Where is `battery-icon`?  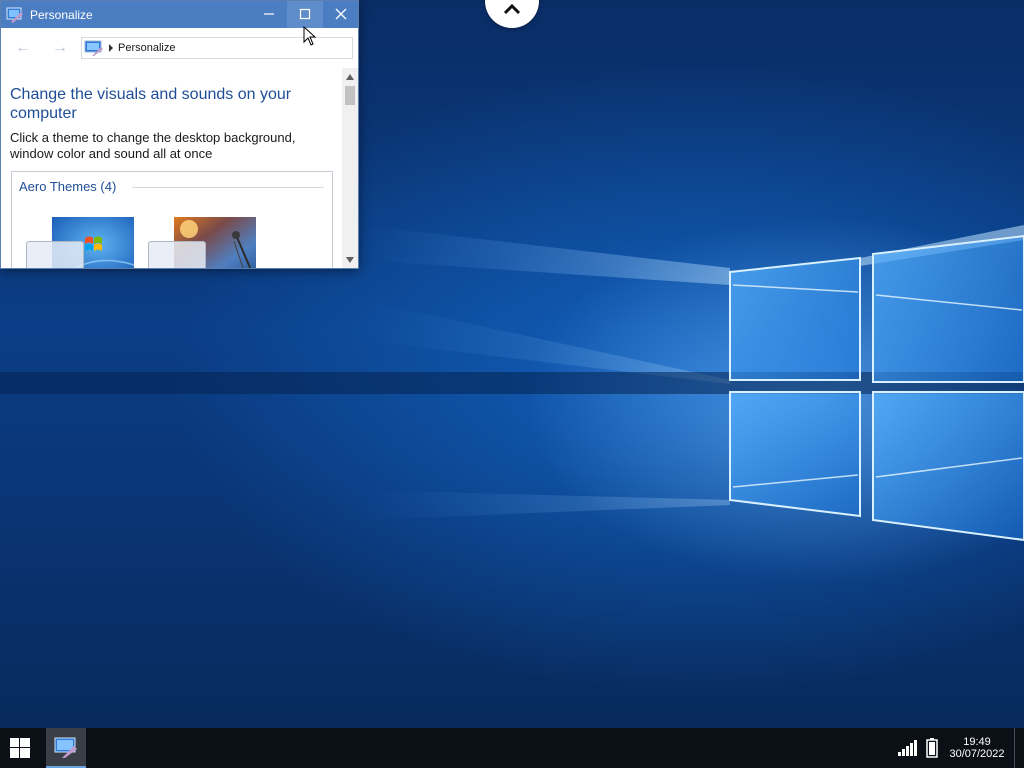
battery-icon is located at coordinates (932, 748).